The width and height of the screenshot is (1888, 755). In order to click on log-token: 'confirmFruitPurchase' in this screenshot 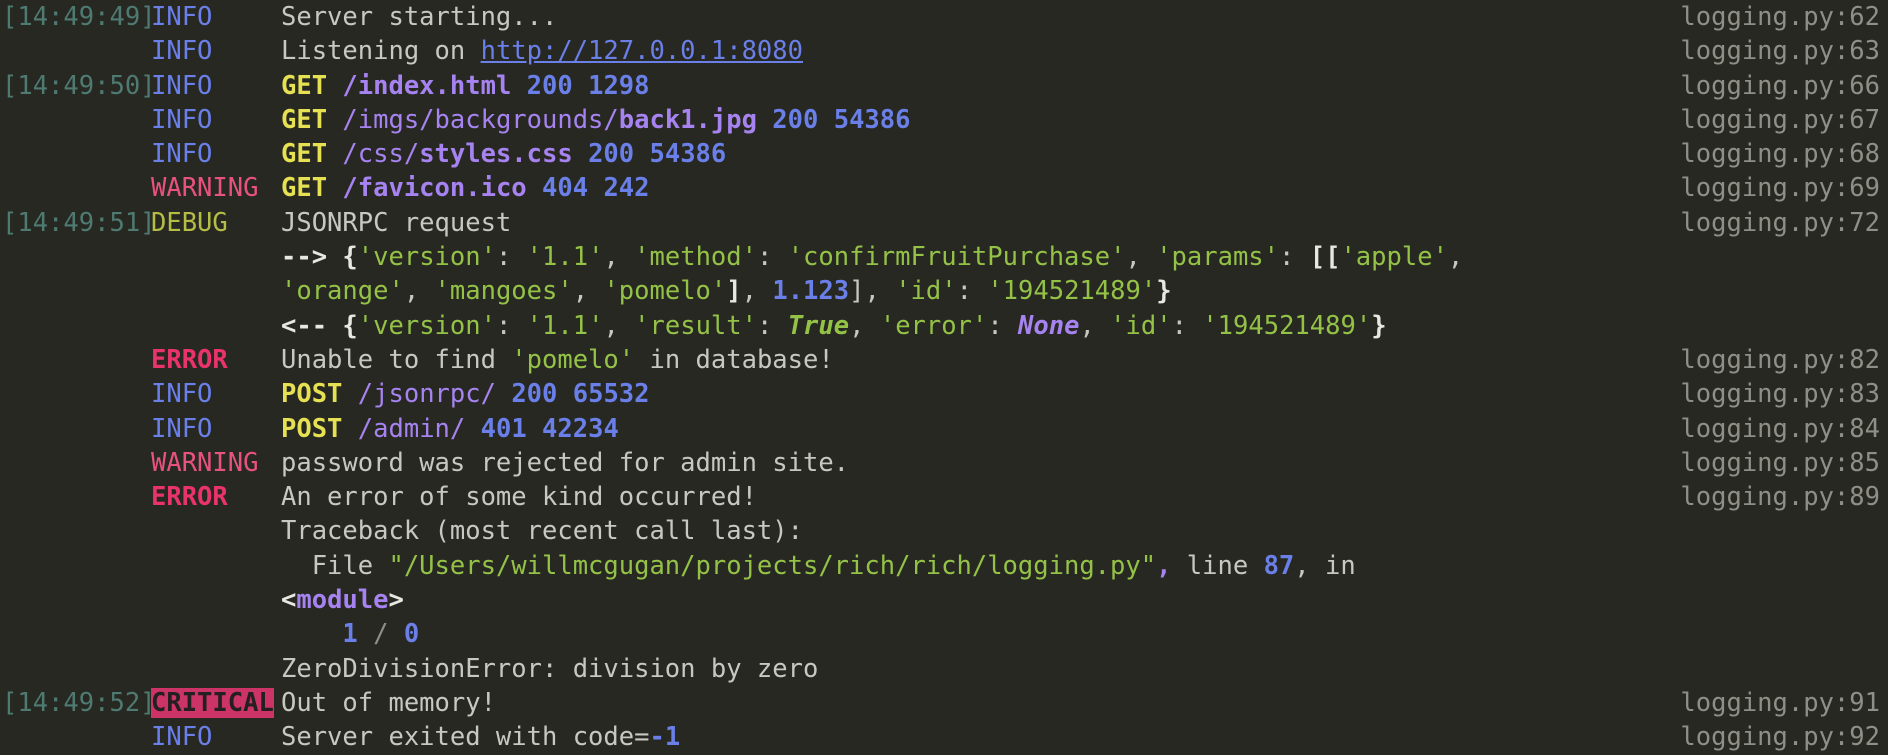, I will do `click(956, 257)`.